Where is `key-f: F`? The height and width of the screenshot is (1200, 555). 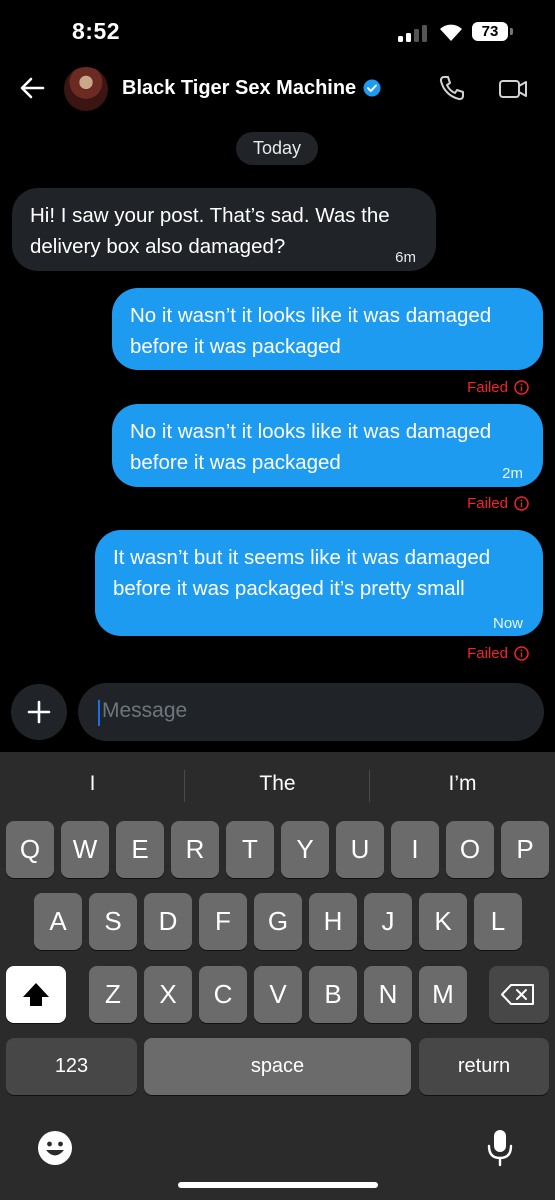
key-f: F is located at coordinates (223, 921).